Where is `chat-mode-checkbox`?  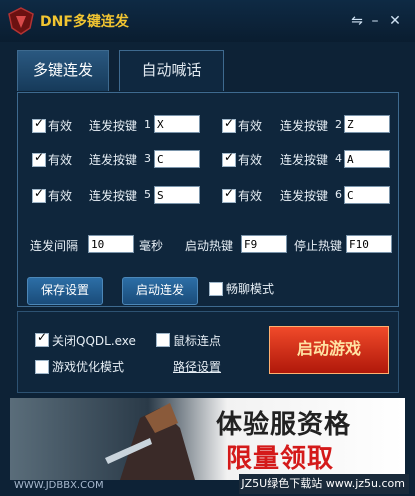 chat-mode-checkbox is located at coordinates (216, 289).